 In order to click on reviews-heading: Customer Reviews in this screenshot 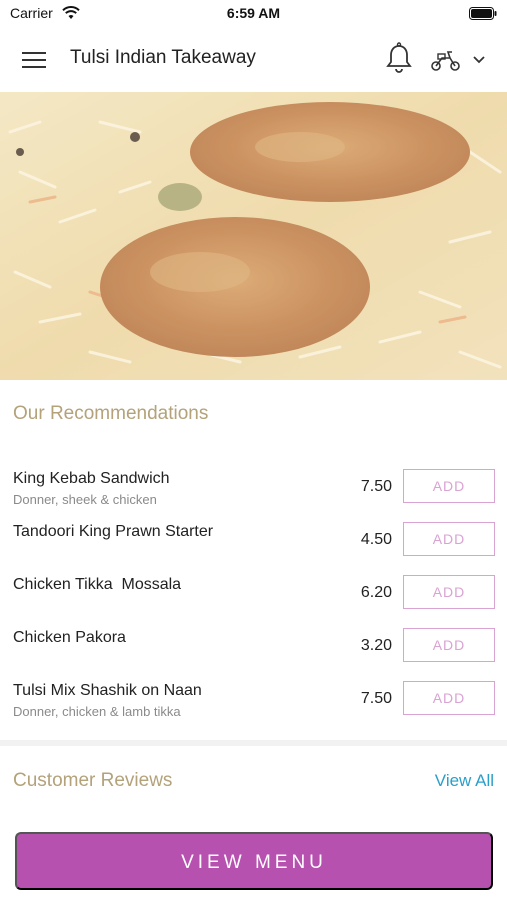, I will do `click(93, 780)`.